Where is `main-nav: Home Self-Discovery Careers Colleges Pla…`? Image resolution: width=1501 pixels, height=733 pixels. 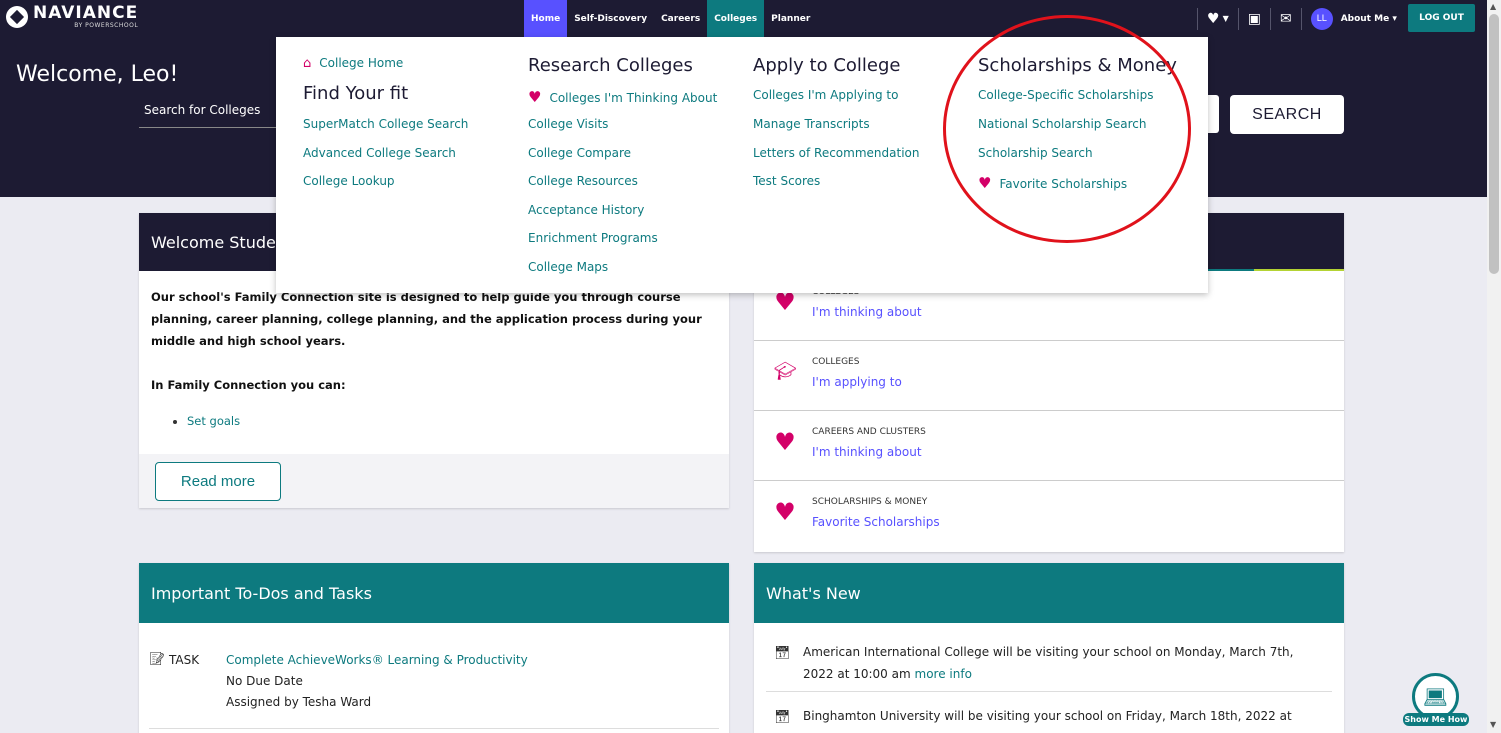 main-nav: Home Self-Discovery Careers Colleges Pla… is located at coordinates (670, 18).